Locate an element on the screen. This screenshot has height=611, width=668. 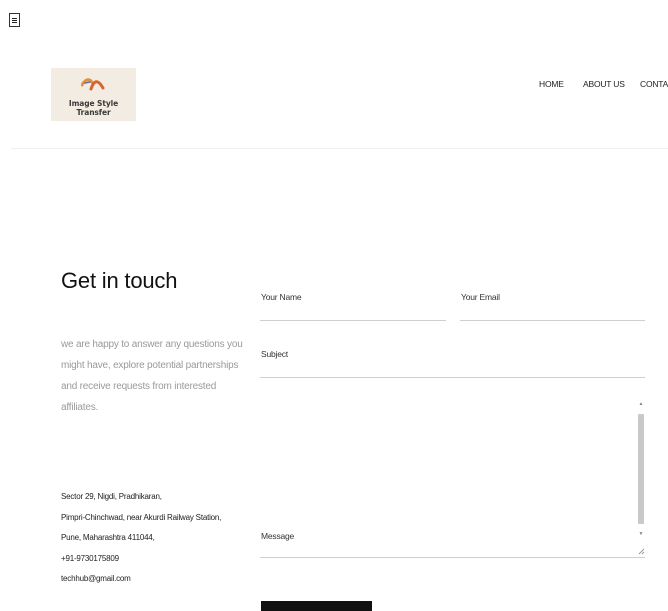
phone-number: +91-9730175809 is located at coordinates (90, 558).